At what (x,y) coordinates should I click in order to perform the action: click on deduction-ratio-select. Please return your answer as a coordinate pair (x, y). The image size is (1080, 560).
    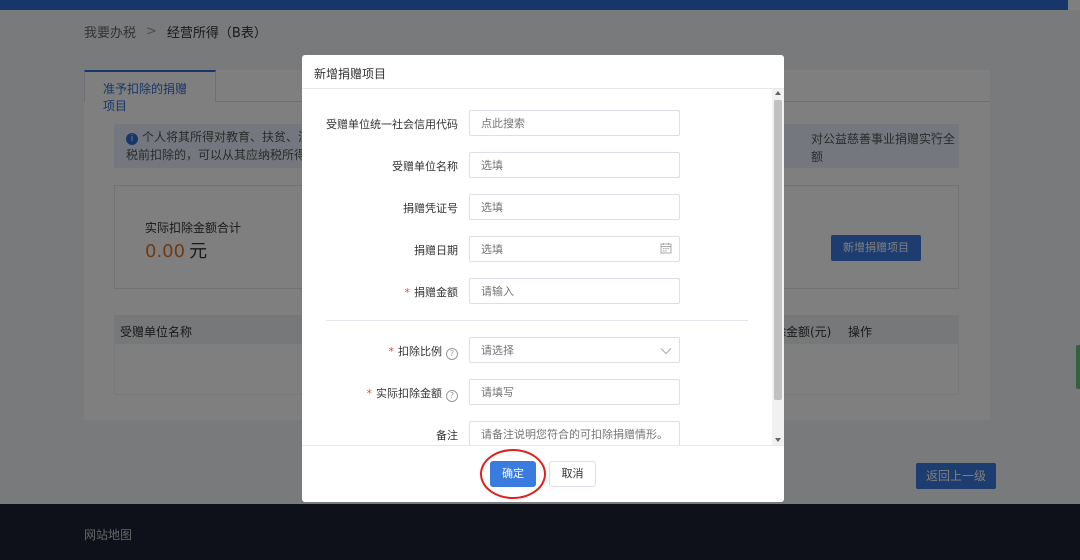
    Looking at the image, I should click on (574, 350).